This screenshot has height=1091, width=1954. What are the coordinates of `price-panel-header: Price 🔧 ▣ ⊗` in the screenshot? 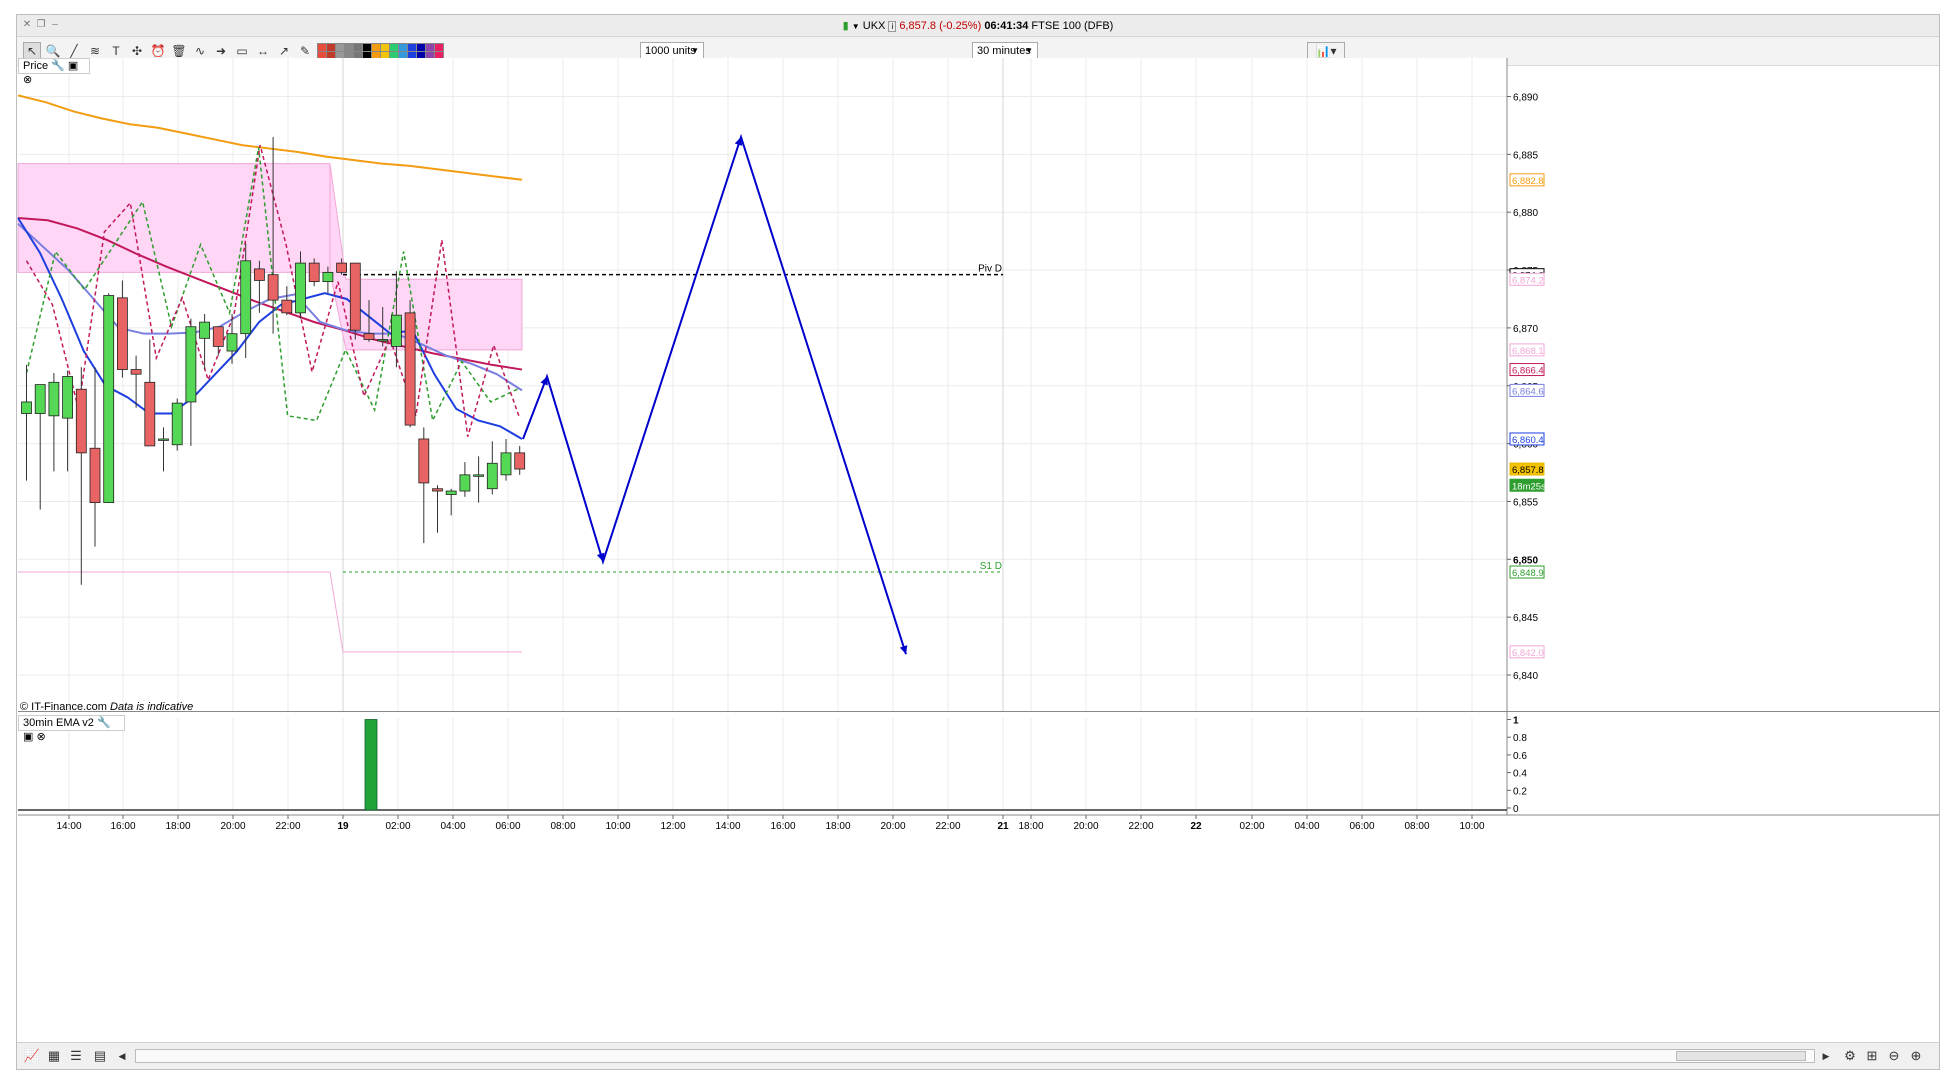 It's located at (54, 72).